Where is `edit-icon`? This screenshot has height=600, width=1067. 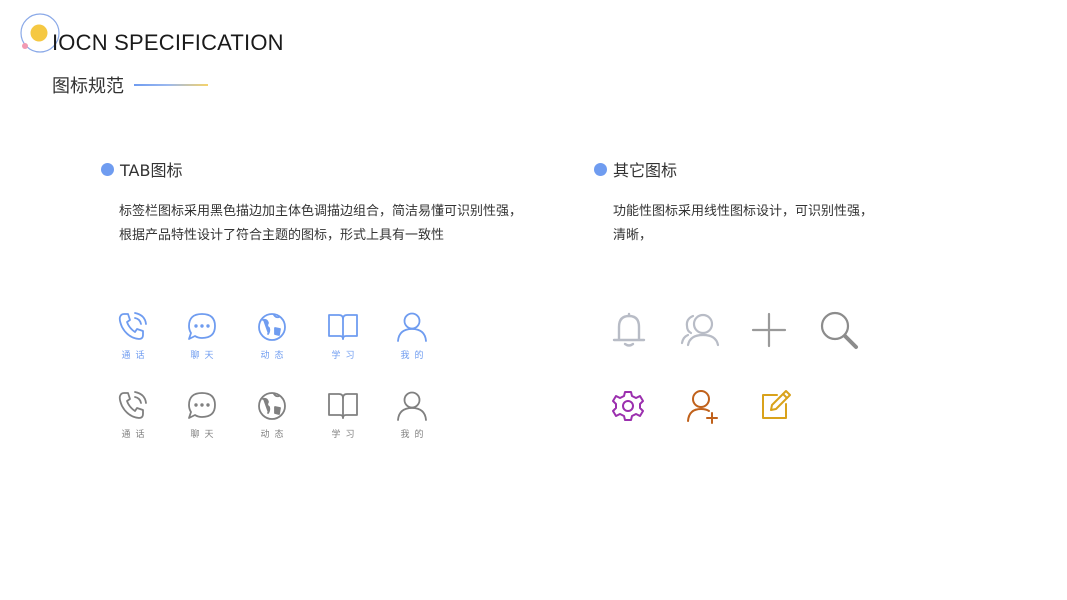
edit-icon is located at coordinates (776, 405).